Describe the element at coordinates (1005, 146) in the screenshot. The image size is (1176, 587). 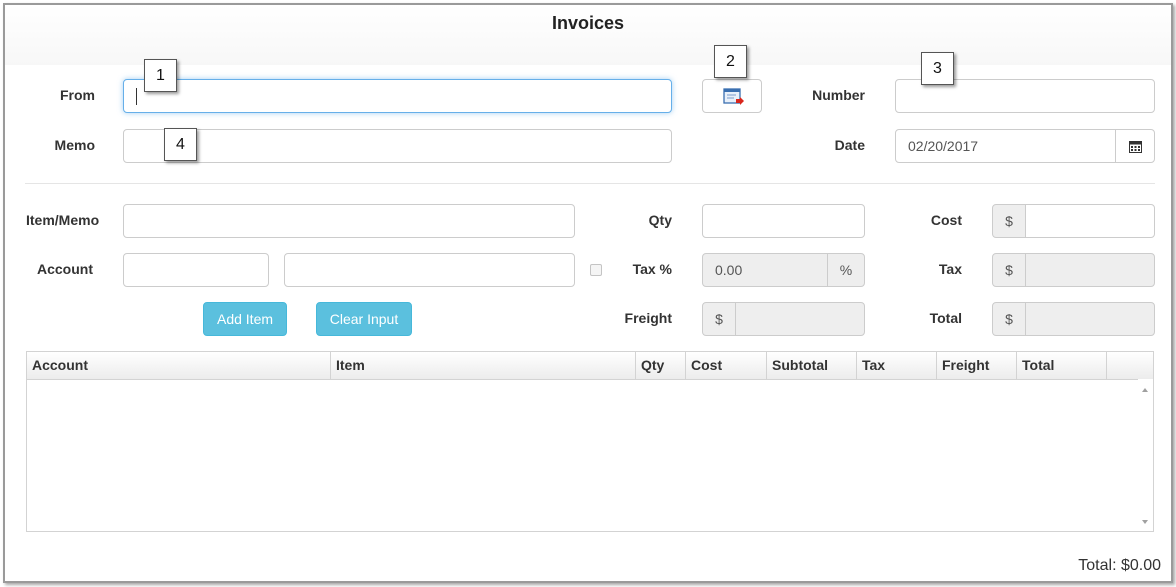
I see `date-input: 02/20/2017` at that location.